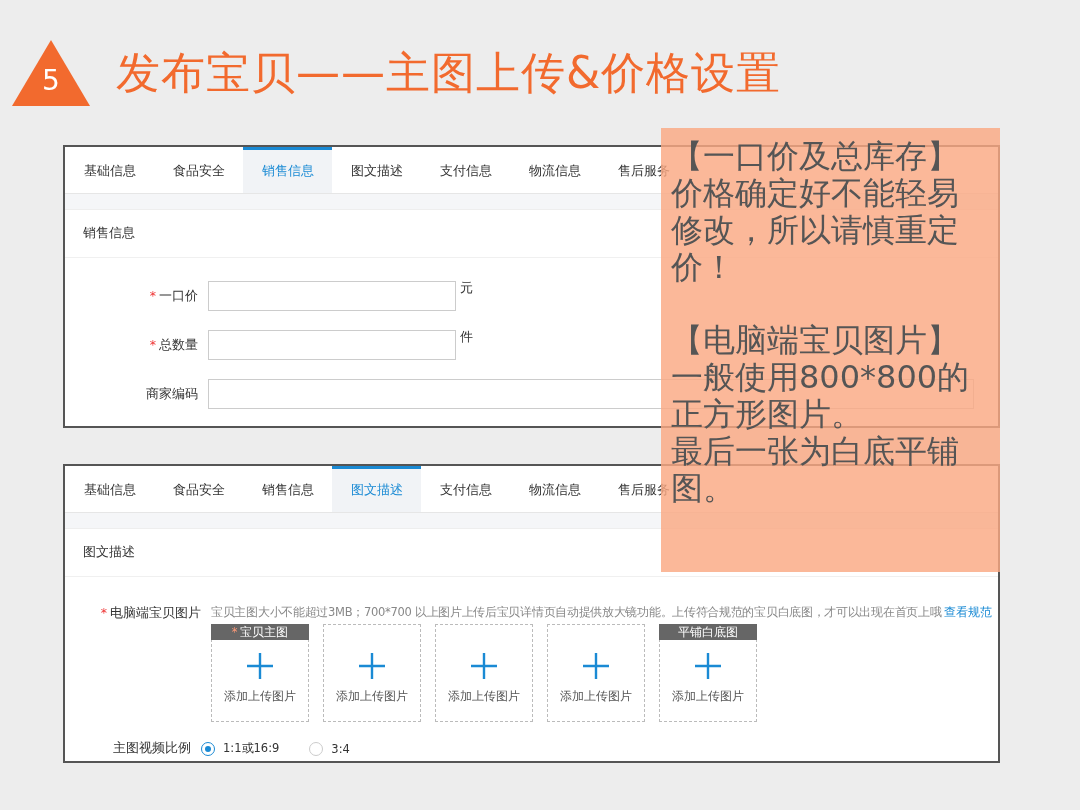  What do you see at coordinates (821, 377) in the screenshot?
I see `note-text: 【电脑端宝贝图片】一般使用800*800的正方形图片。` at bounding box center [821, 377].